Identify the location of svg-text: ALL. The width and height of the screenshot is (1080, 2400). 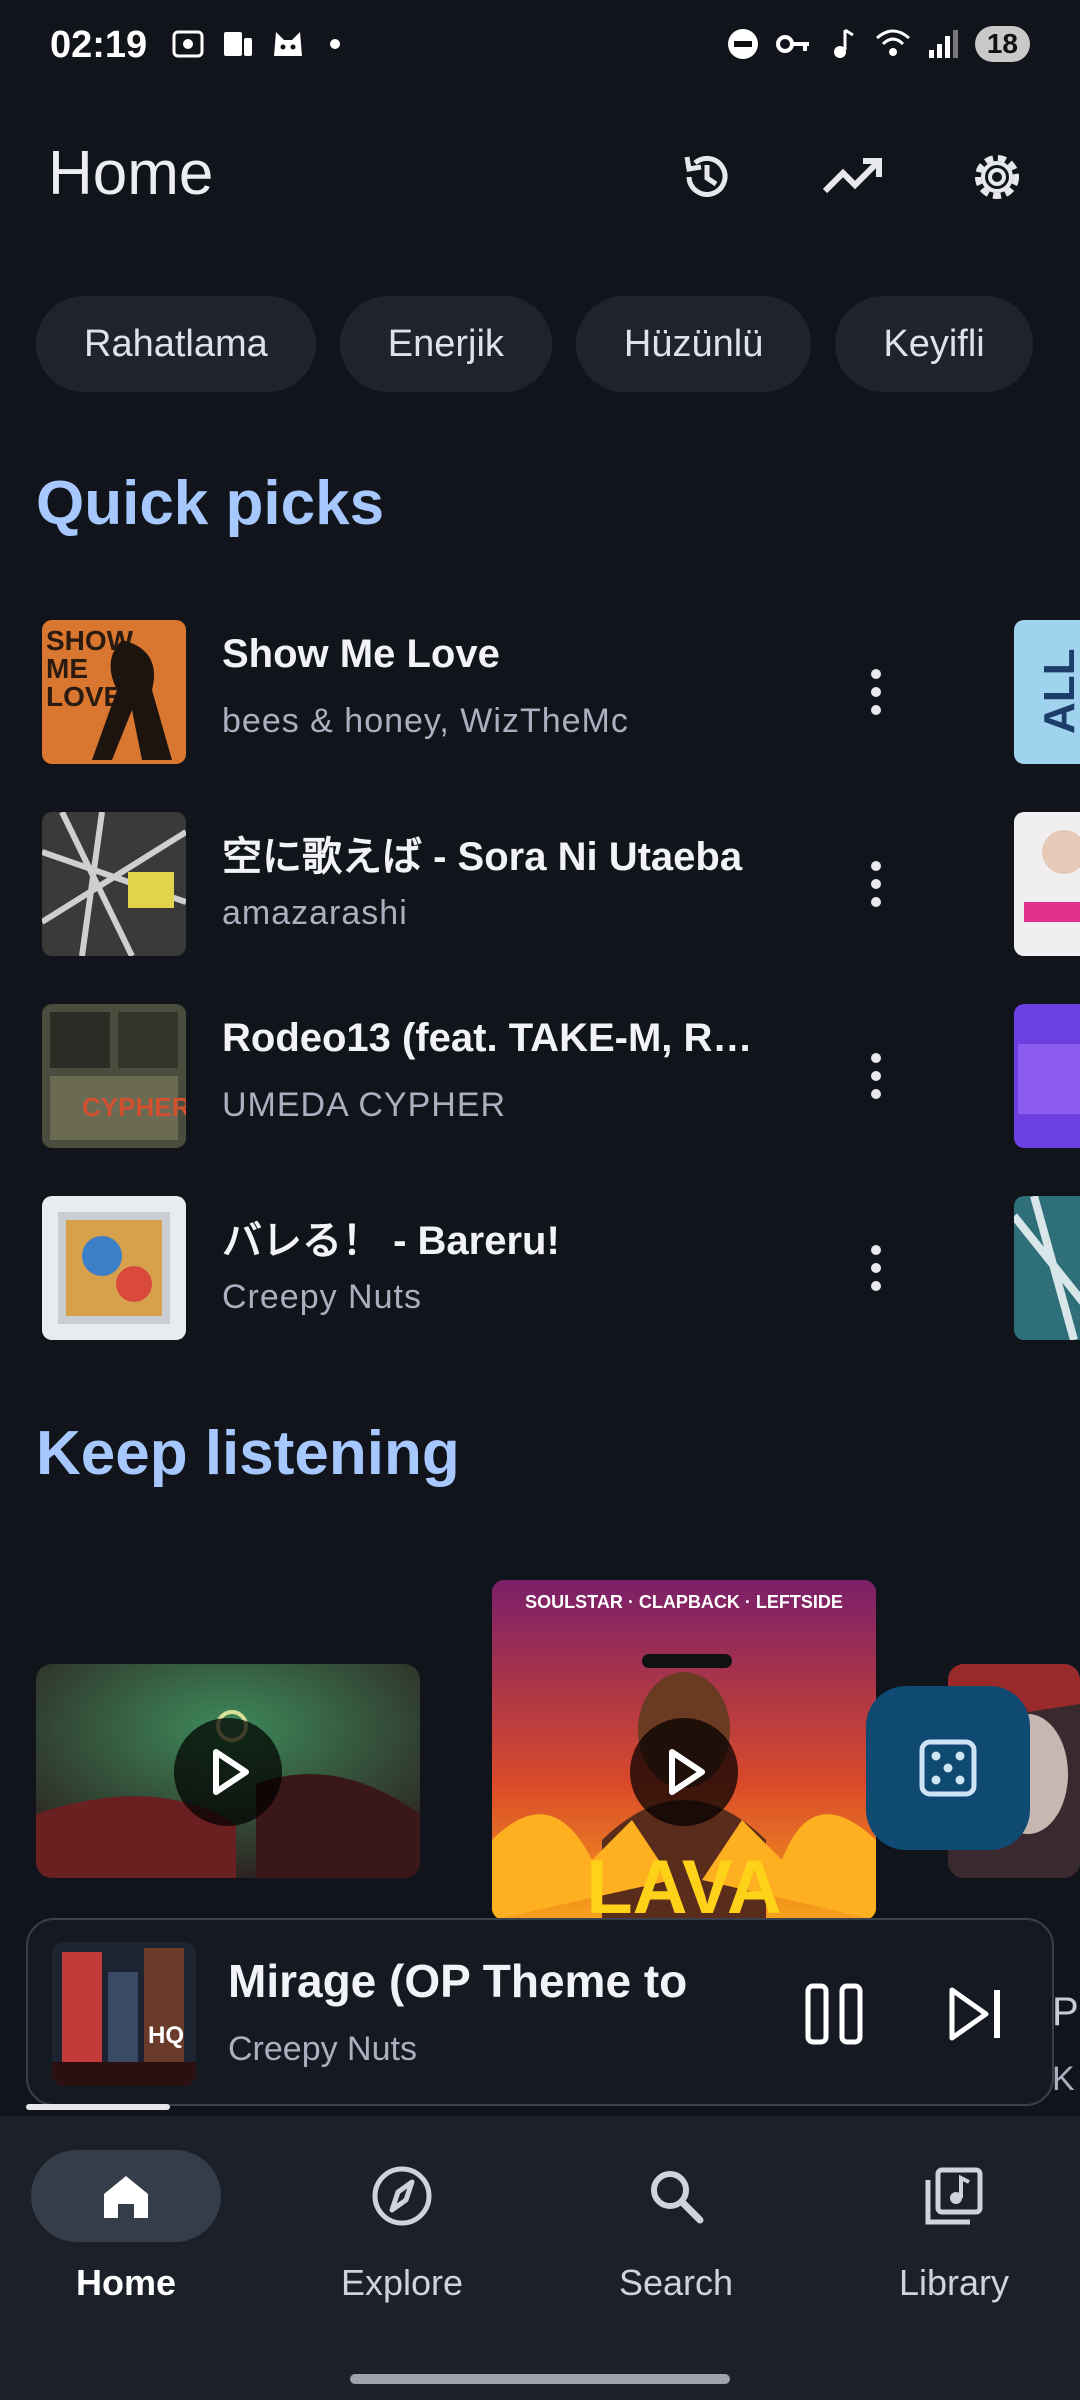
(1057, 691).